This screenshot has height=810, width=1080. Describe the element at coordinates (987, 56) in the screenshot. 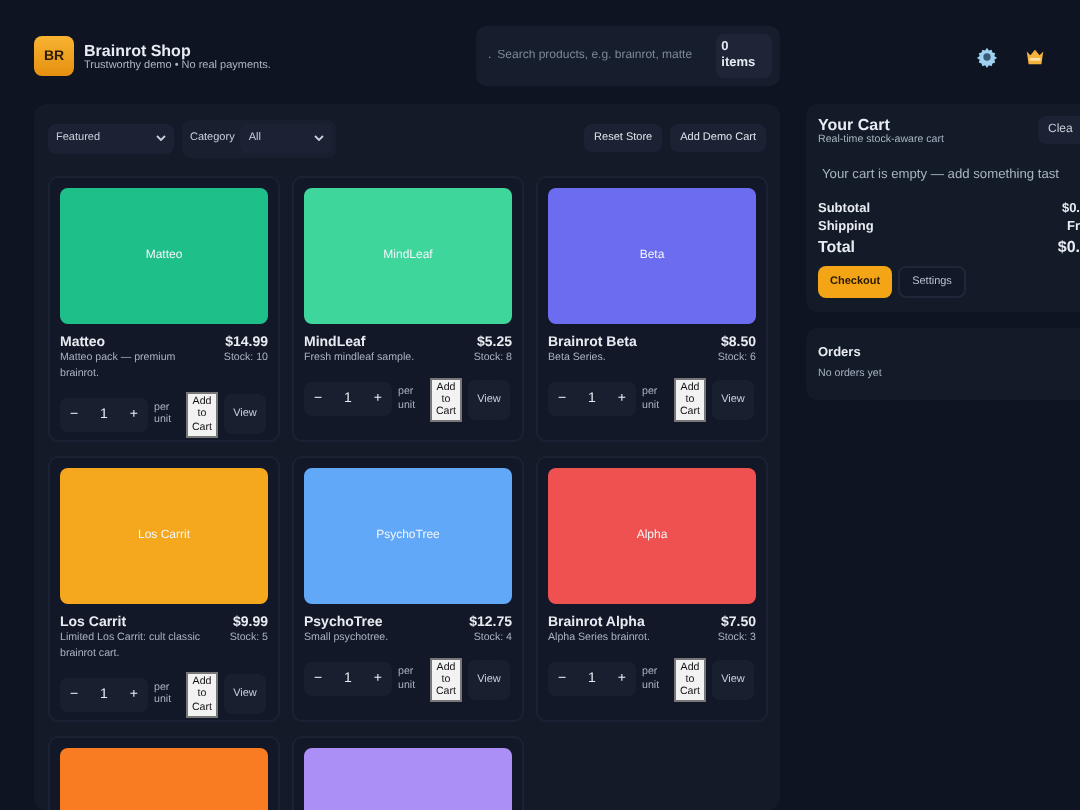

I see `settings-icon` at that location.